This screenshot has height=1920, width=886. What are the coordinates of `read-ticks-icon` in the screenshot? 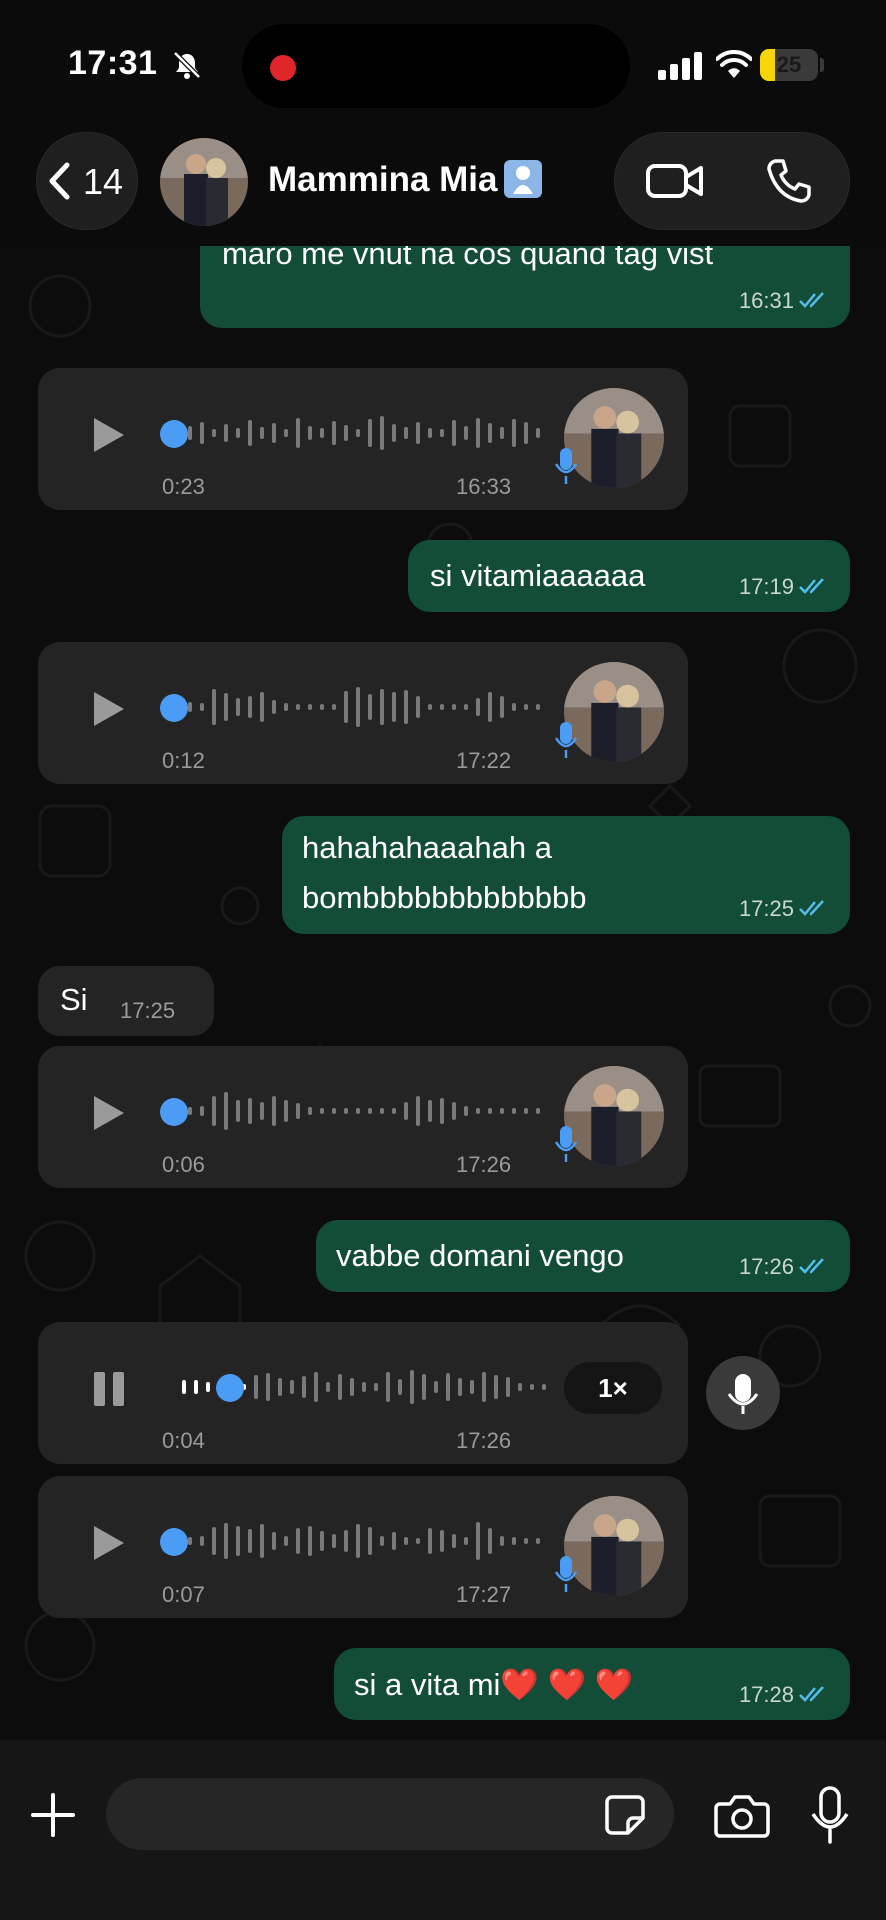 It's located at (811, 586).